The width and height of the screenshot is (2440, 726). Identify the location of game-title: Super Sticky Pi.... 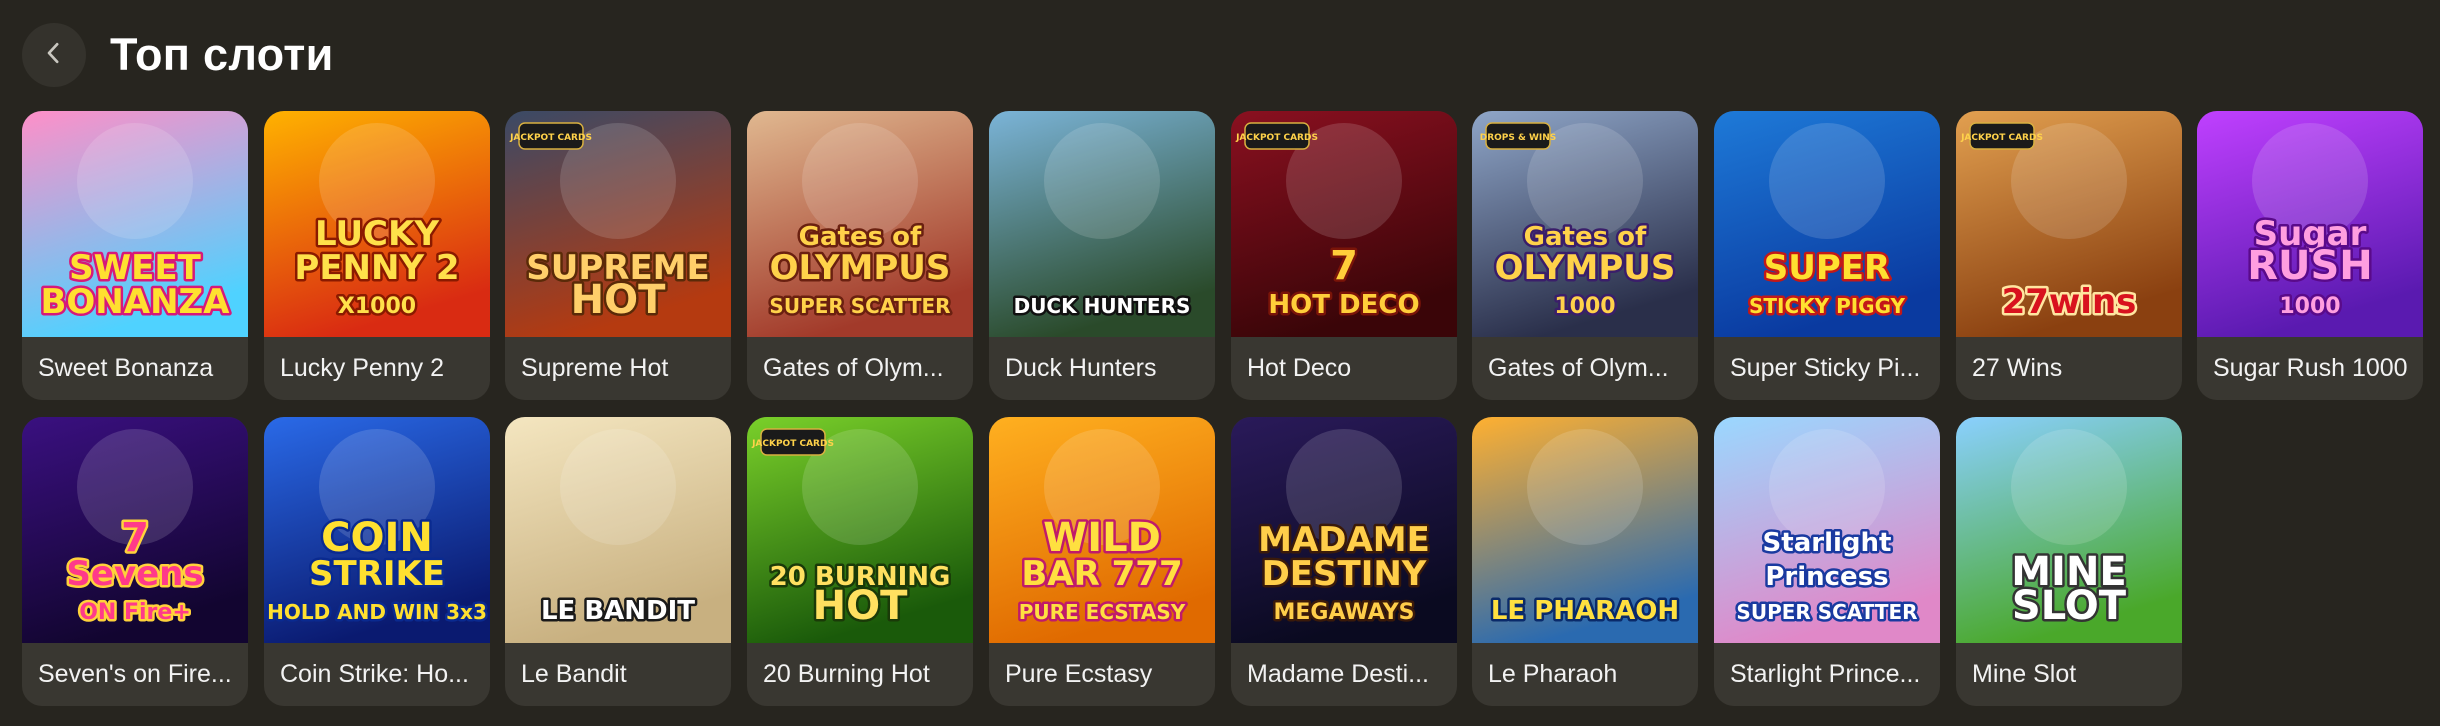
(1825, 368).